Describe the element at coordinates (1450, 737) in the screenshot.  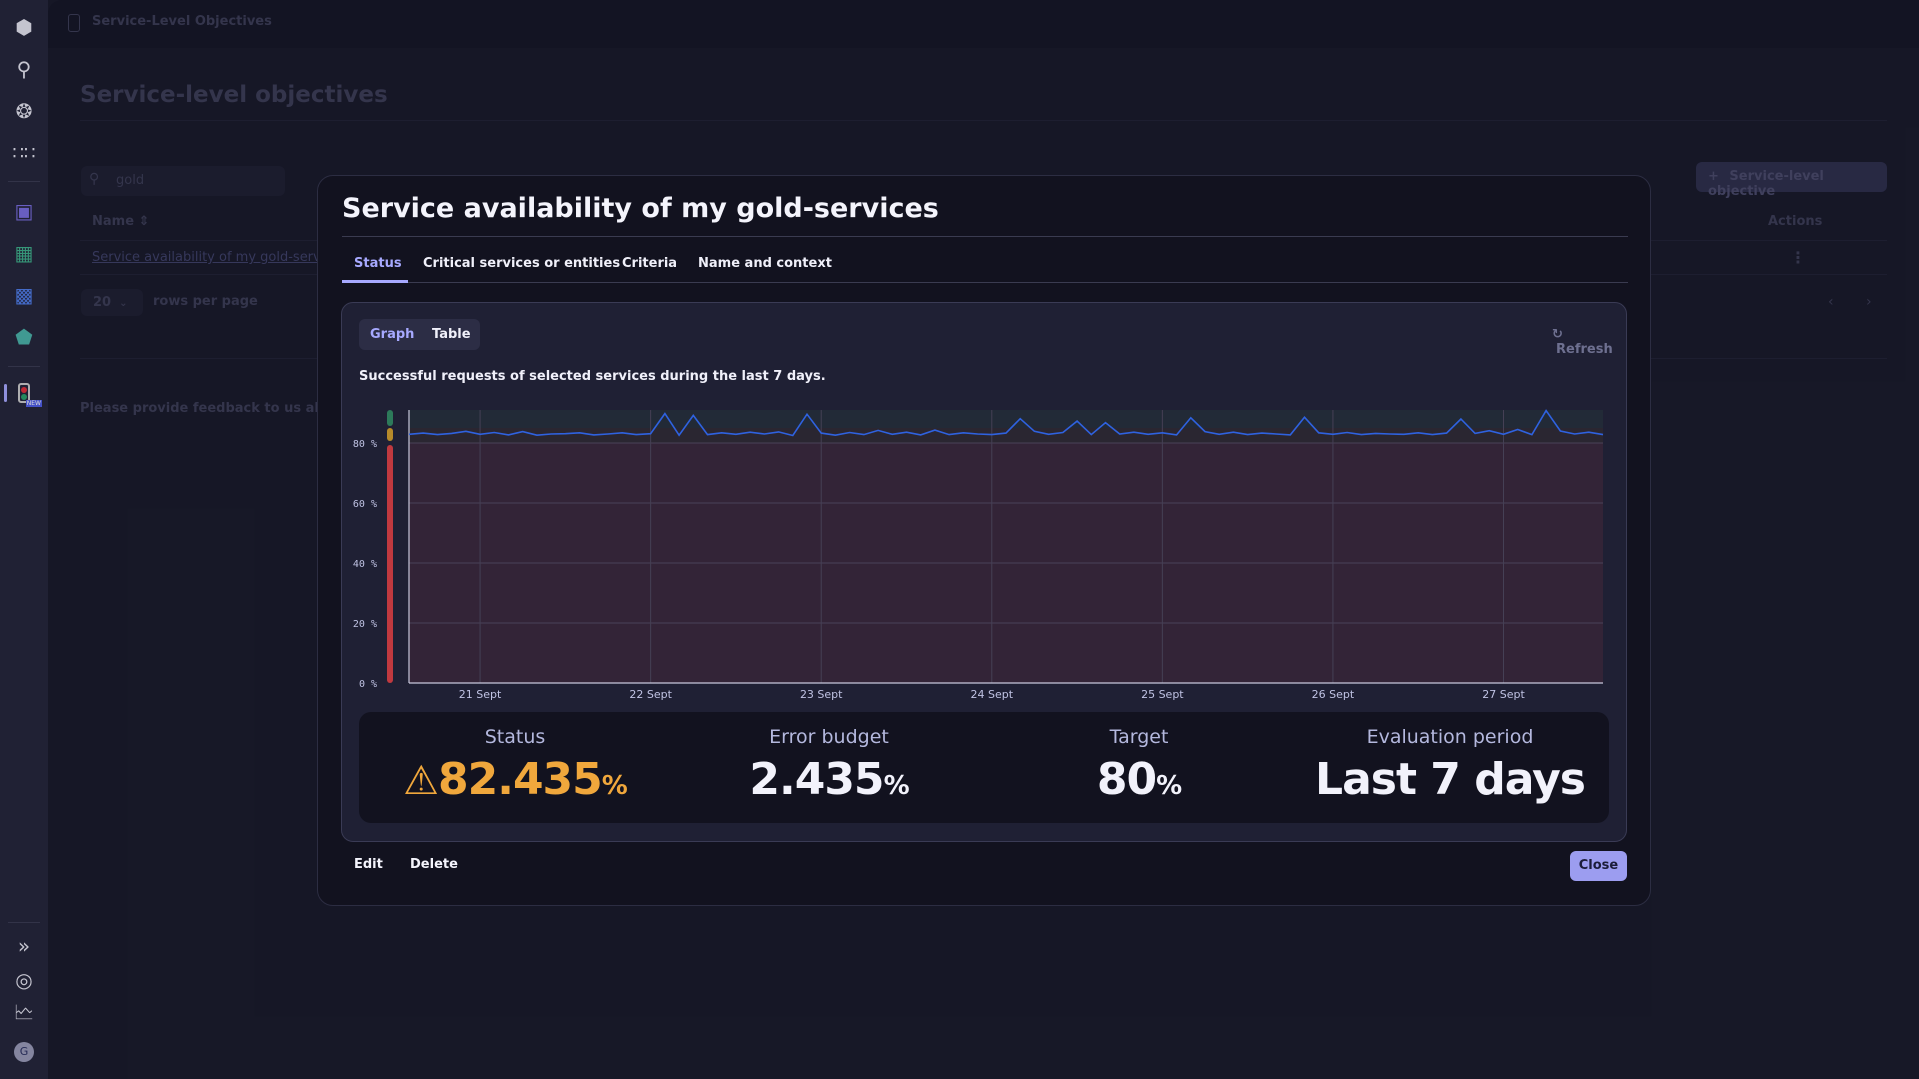
I see `stat-label: Evaluation period` at that location.